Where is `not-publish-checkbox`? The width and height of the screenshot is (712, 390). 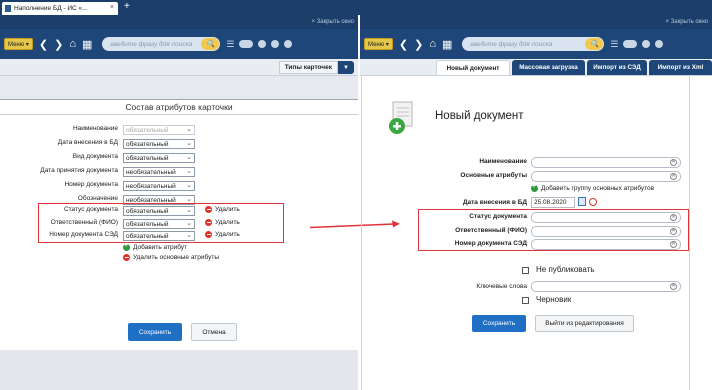
not-publish-checkbox is located at coordinates (525, 270).